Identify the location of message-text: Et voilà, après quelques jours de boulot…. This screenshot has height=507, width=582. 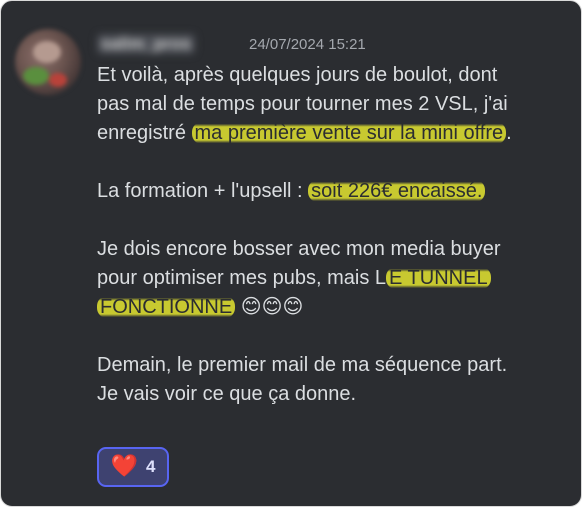
(297, 75).